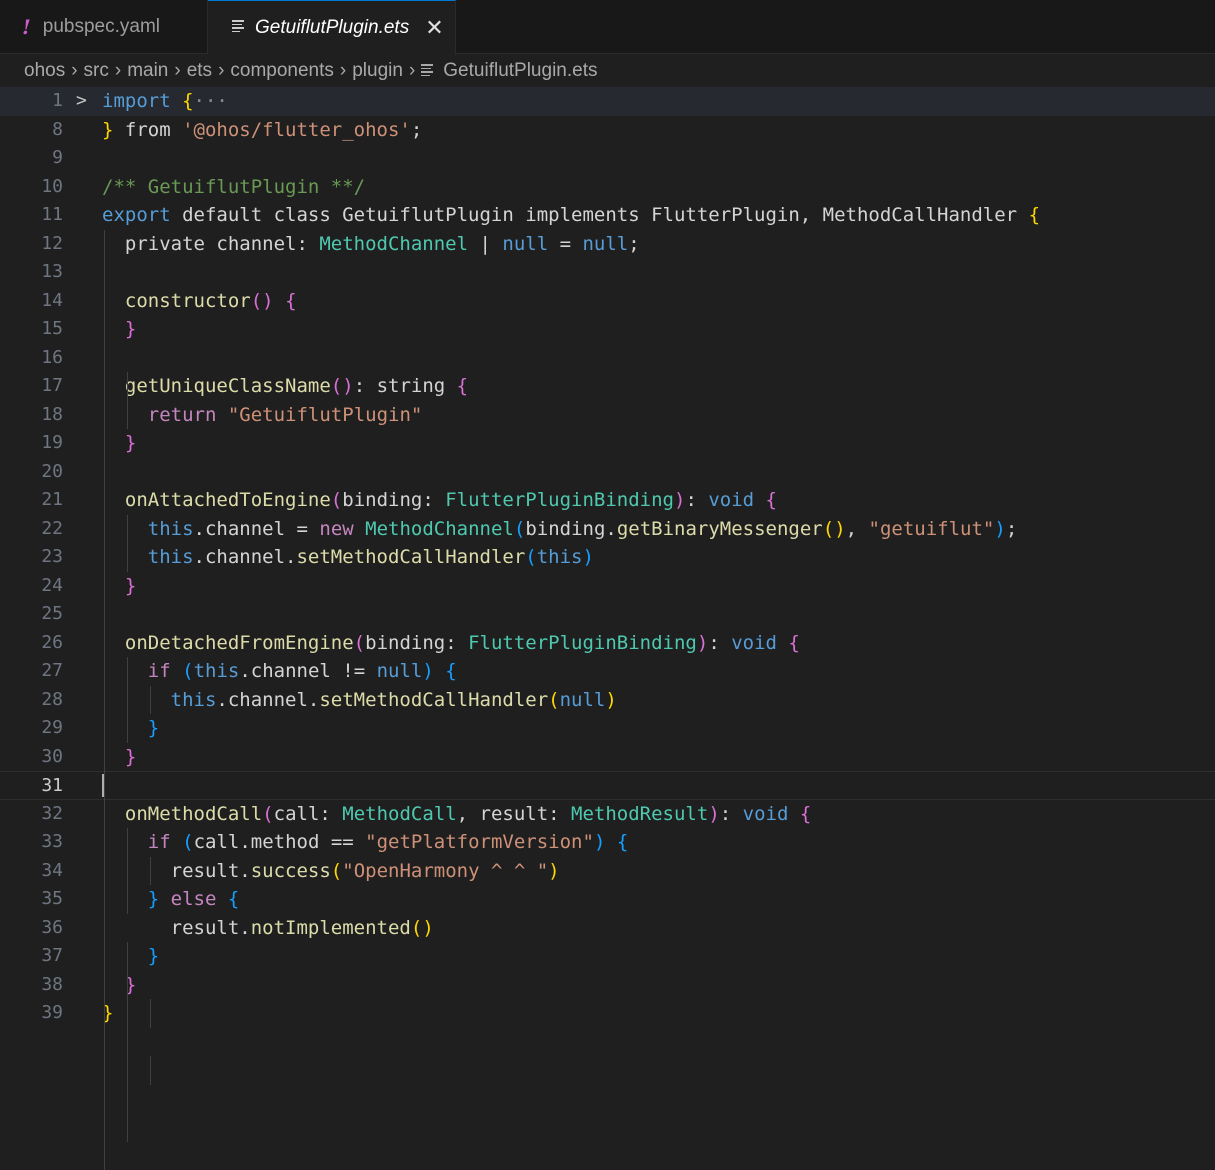  Describe the element at coordinates (282, 71) in the screenshot. I see `breadcrumb-item: components` at that location.